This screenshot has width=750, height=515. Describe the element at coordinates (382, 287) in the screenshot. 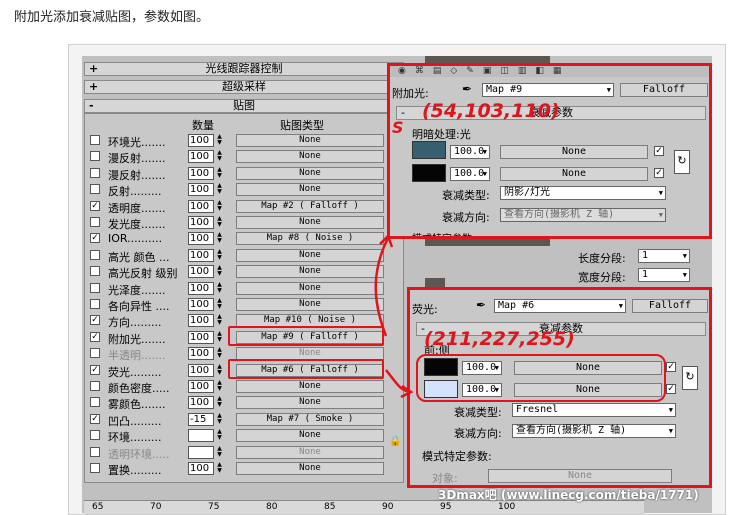

I see `arrow-to-top-panel` at that location.